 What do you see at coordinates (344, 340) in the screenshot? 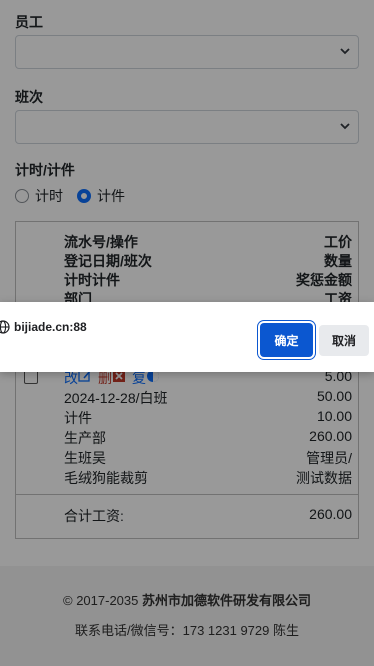
I see `cancel-button: 取消` at bounding box center [344, 340].